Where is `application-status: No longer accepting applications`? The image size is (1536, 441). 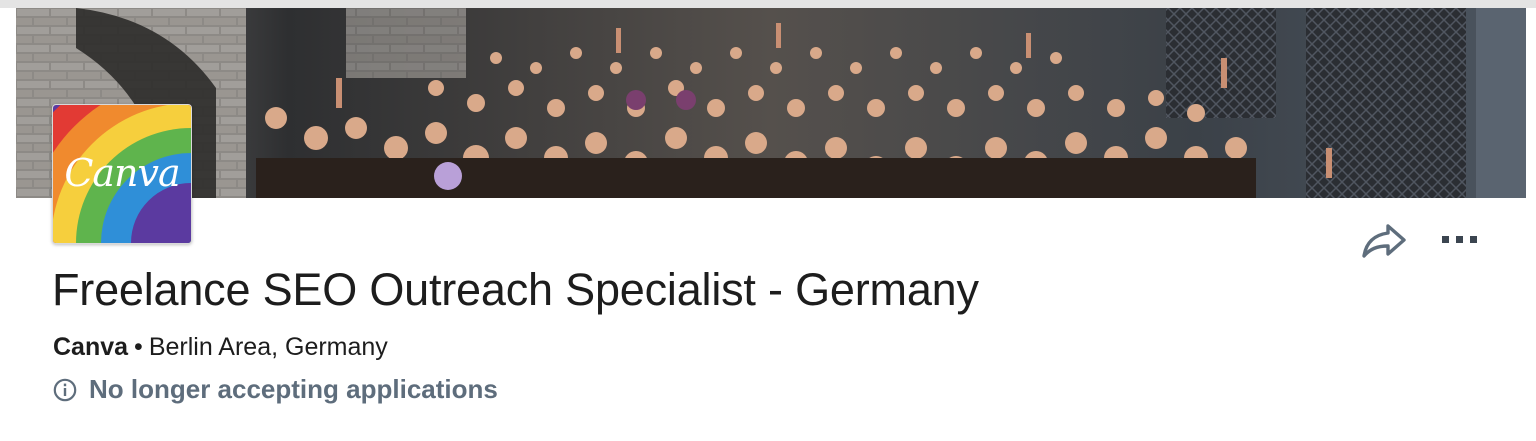 application-status: No longer accepting applications is located at coordinates (275, 389).